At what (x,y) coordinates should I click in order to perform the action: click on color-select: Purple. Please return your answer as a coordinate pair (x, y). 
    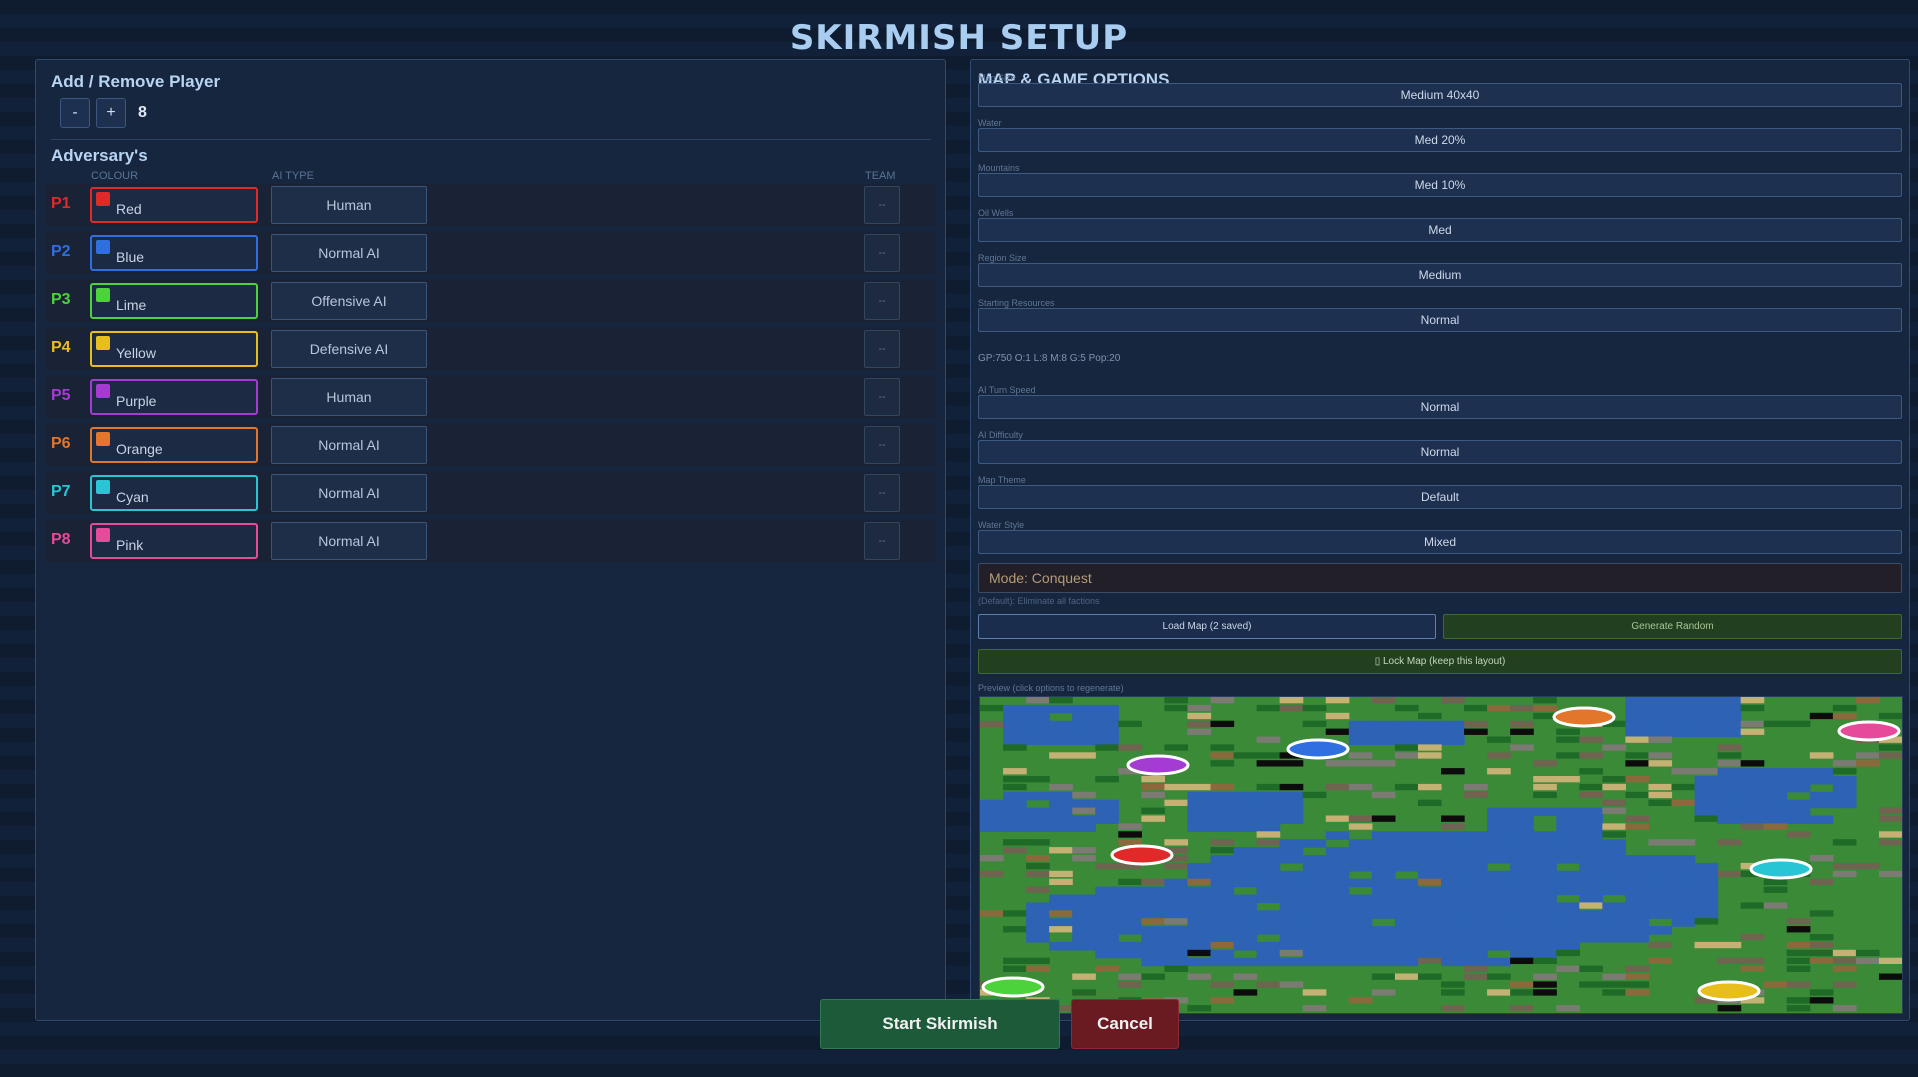
    Looking at the image, I should click on (174, 397).